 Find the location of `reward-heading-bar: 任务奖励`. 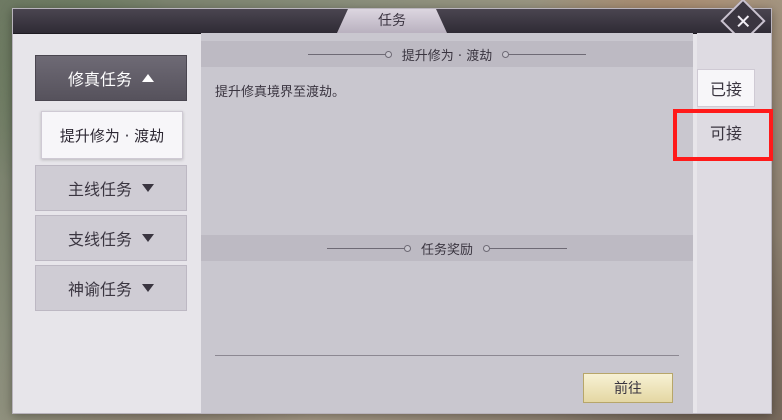

reward-heading-bar: 任务奖励 is located at coordinates (447, 248).